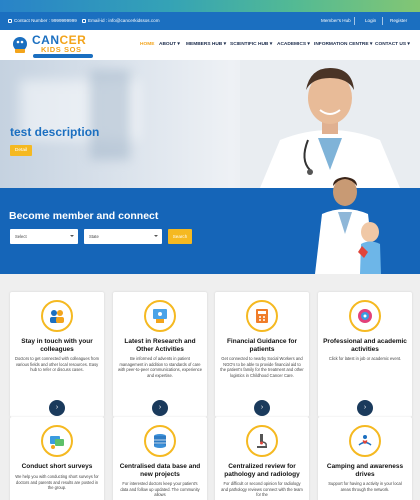 This screenshot has height=500, width=420. I want to click on feature-title: Professional and academic activities, so click(365, 345).